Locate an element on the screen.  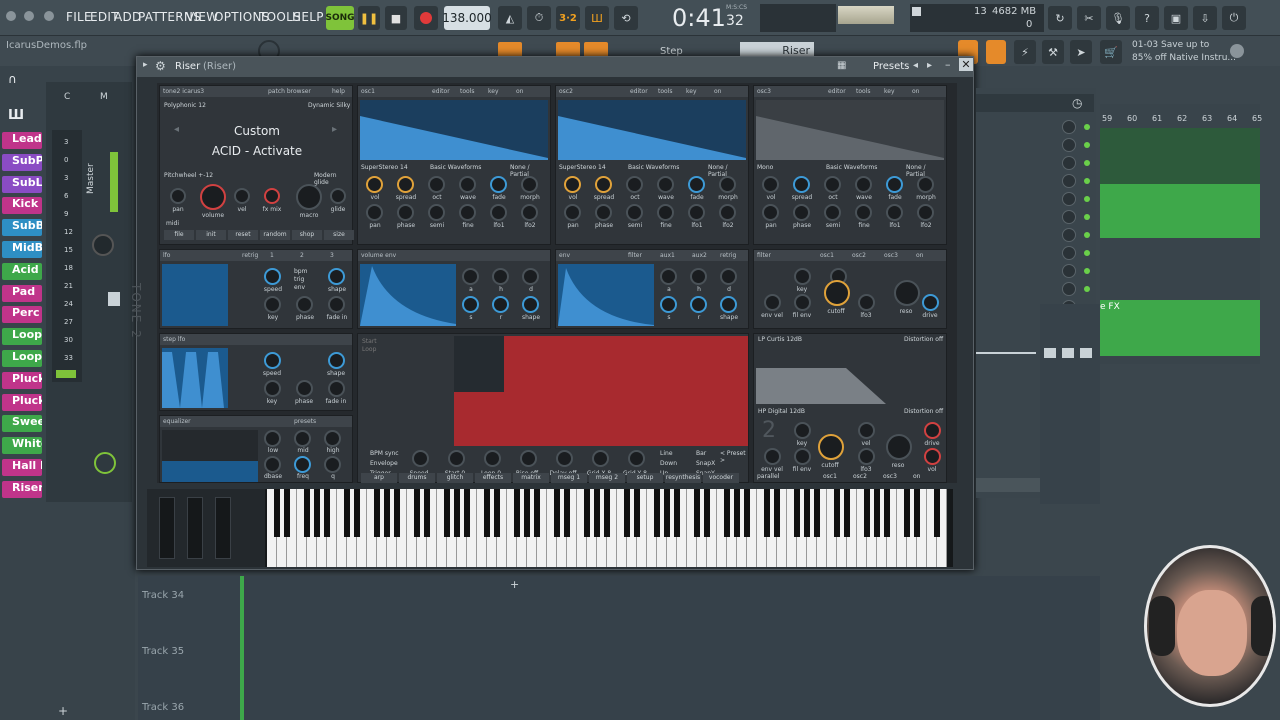
filter-osc-tab: osc3 is located at coordinates (891, 255).